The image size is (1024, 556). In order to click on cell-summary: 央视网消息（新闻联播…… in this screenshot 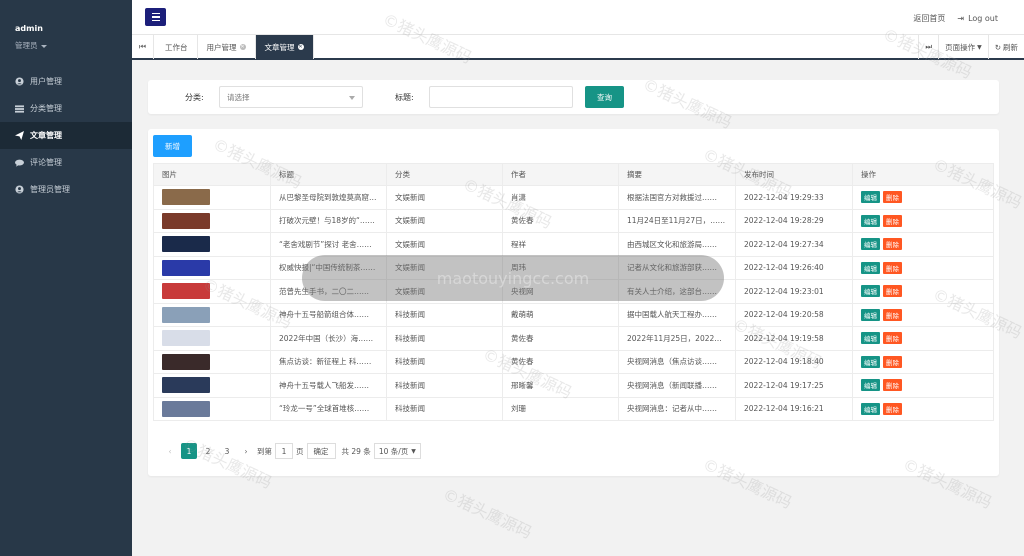, I will do `click(677, 385)`.